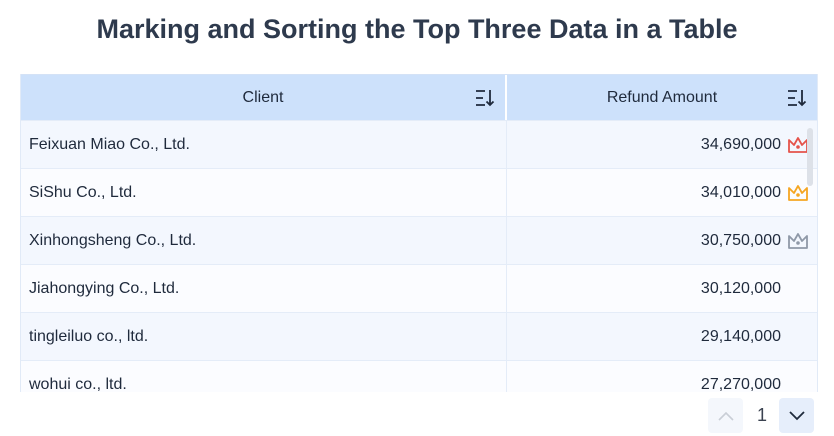  I want to click on client-cell: tingleiluo co., ltd., so click(264, 336).